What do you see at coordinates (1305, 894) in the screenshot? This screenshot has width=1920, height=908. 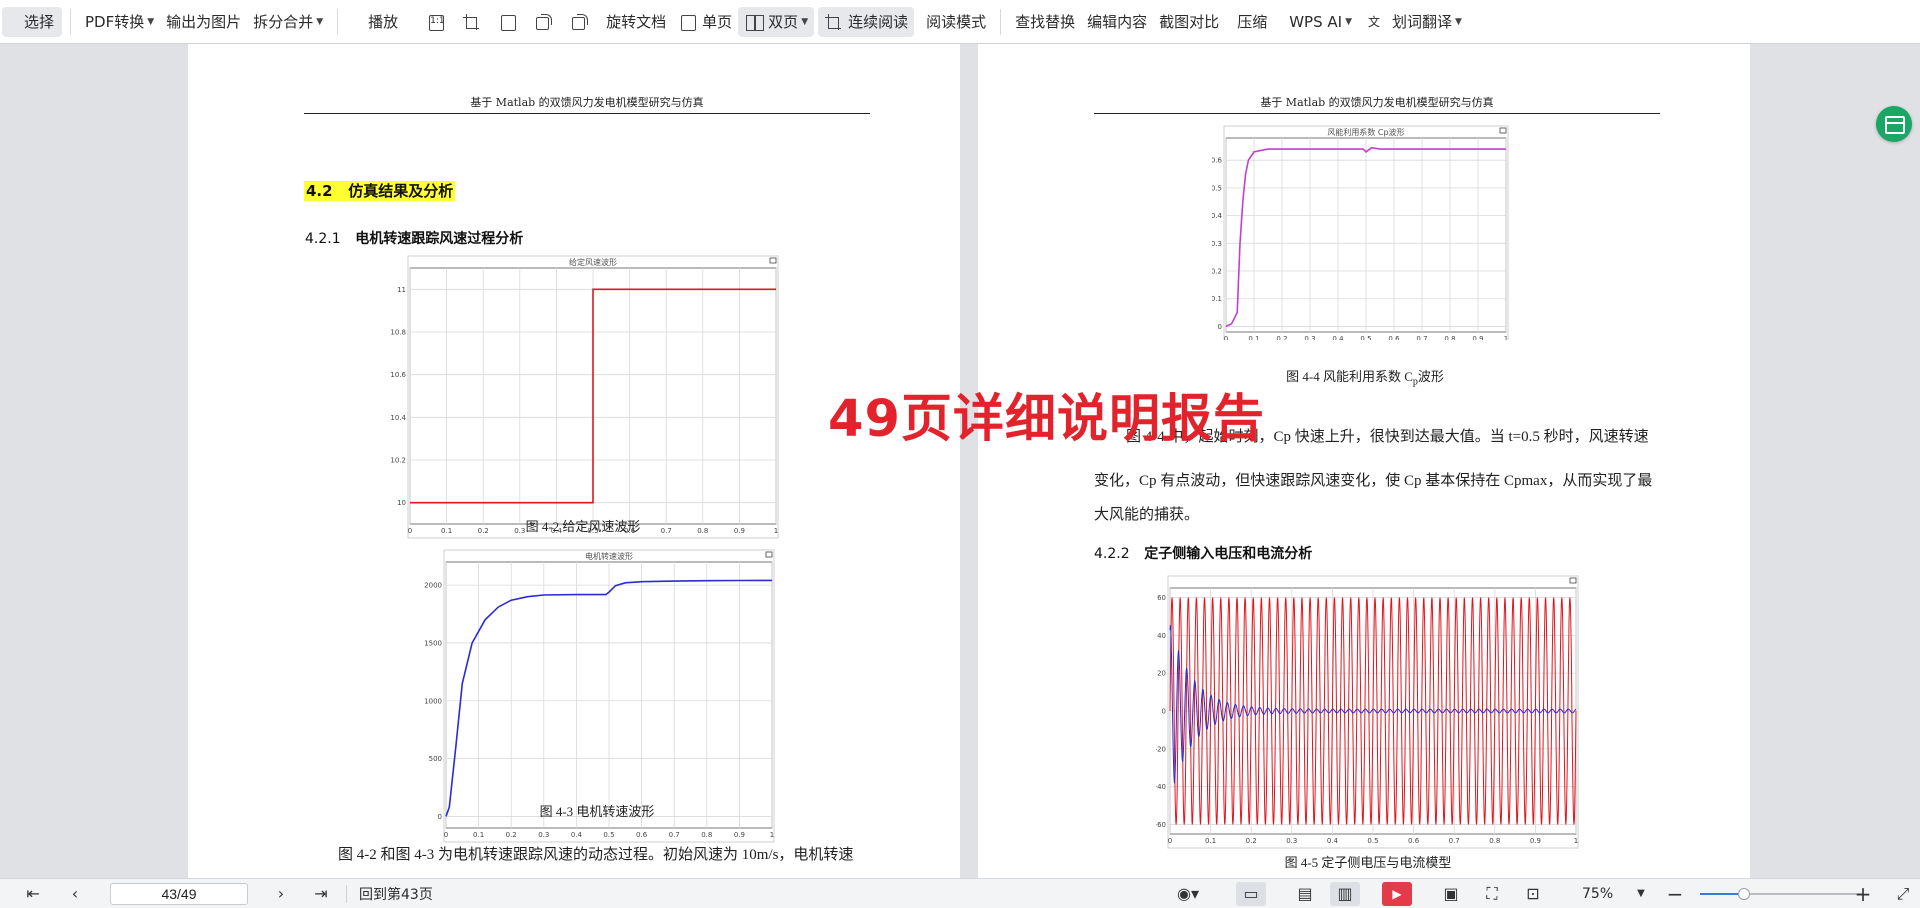 I see `single-view-icon: ▤` at bounding box center [1305, 894].